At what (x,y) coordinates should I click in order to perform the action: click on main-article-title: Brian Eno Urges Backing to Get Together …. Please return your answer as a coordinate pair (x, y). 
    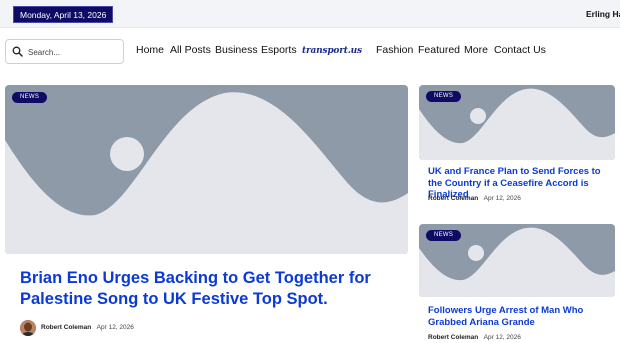
    Looking at the image, I should click on (210, 289).